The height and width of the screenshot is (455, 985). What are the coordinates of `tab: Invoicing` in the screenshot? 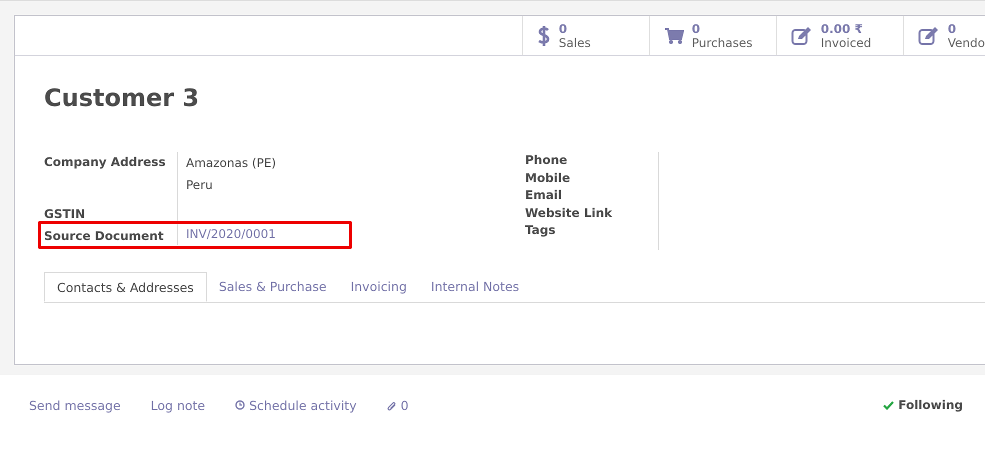 It's located at (378, 287).